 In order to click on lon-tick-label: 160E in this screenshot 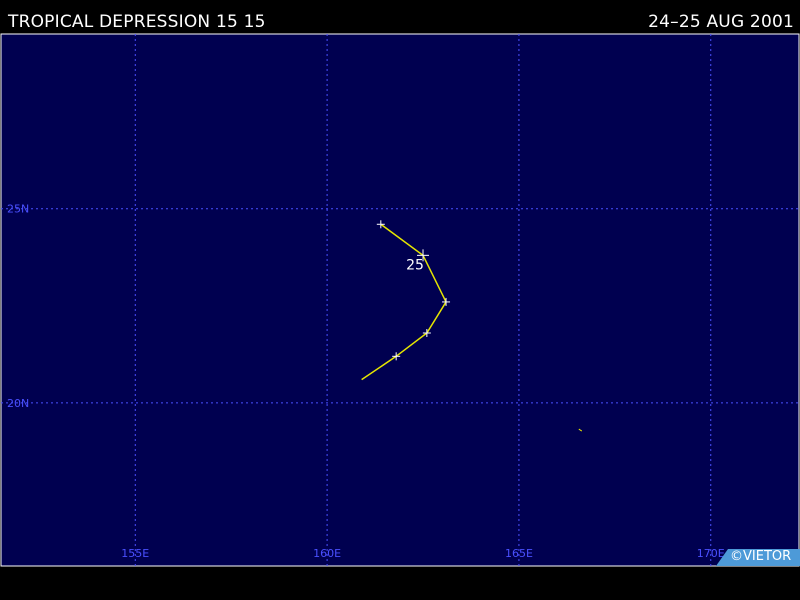, I will do `click(327, 553)`.